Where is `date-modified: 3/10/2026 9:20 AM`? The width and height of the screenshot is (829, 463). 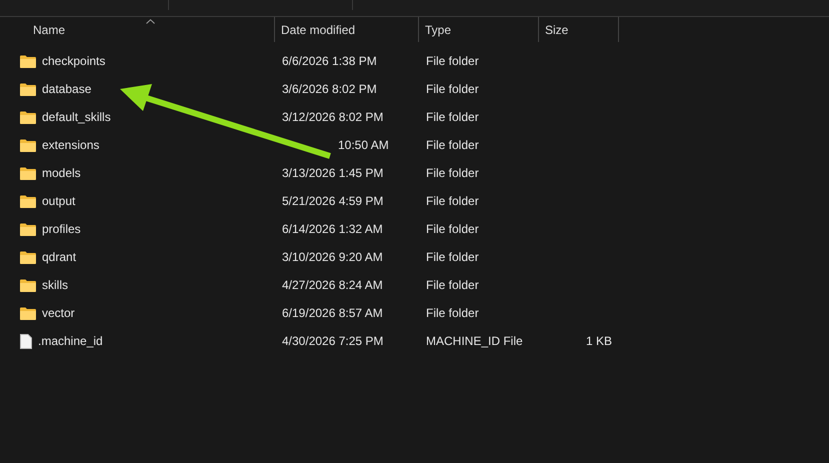
date-modified: 3/10/2026 9:20 AM is located at coordinates (332, 257).